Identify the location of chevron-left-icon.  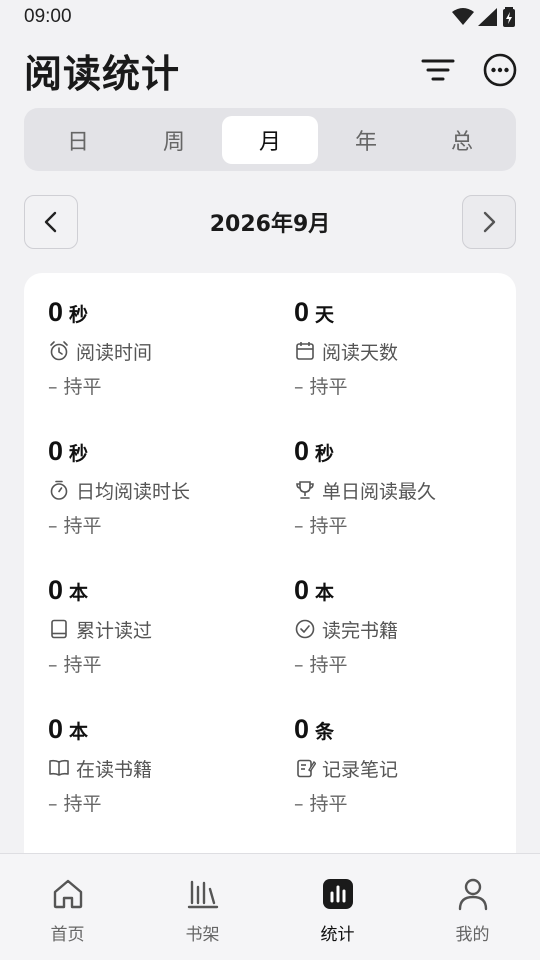
(50, 222).